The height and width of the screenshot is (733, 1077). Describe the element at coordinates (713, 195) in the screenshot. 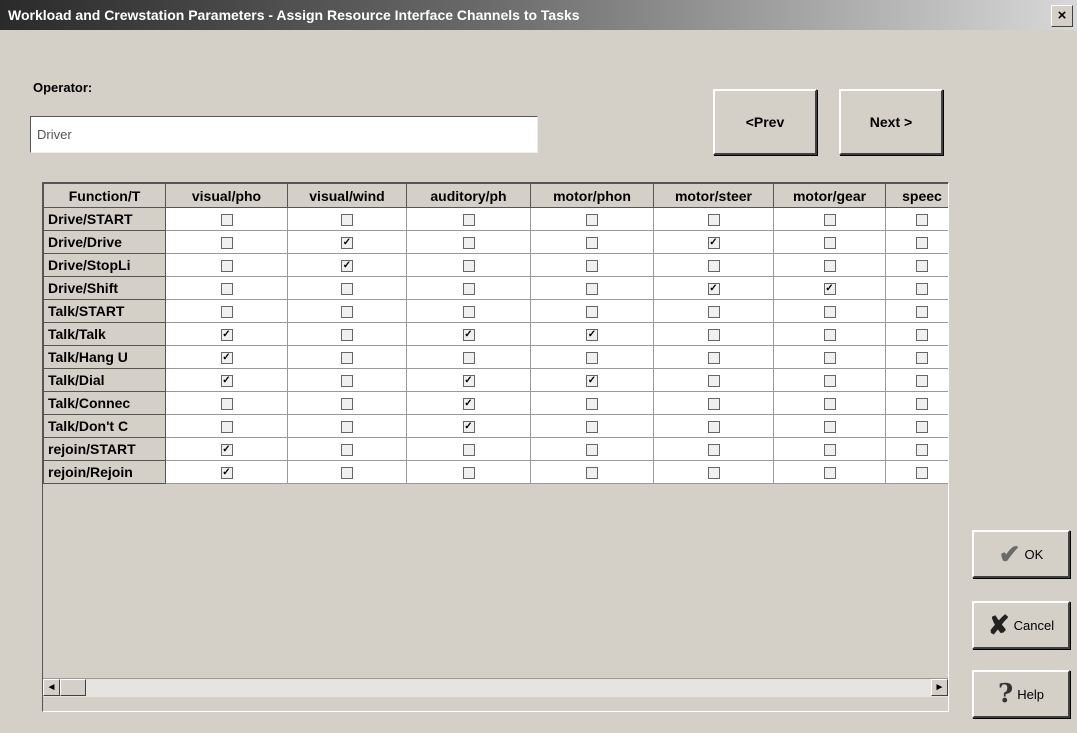

I see `column-header: motor/steer` at that location.